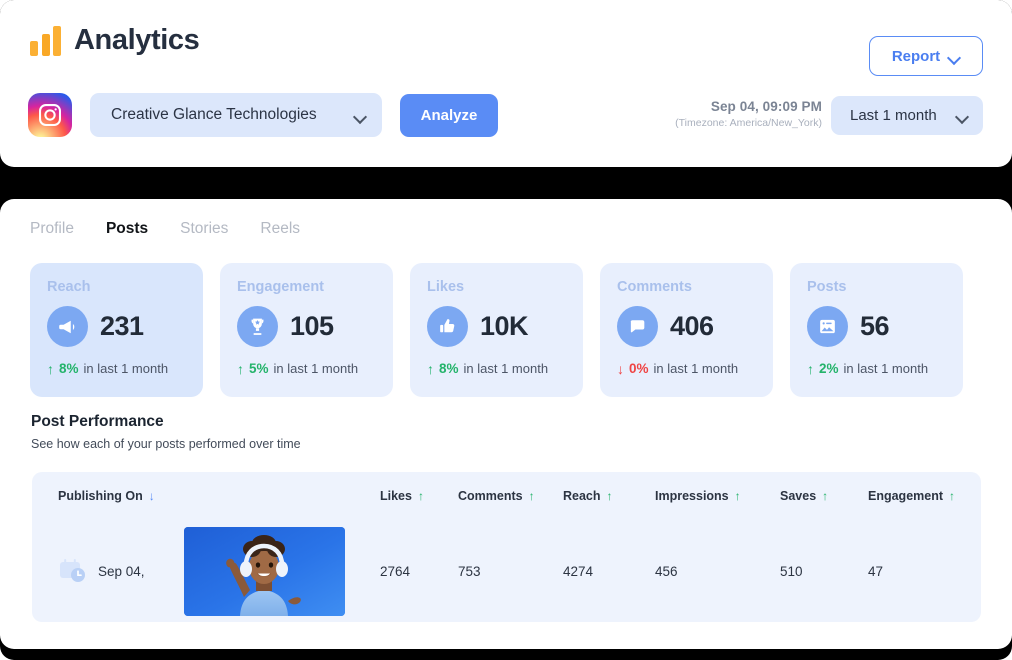 The width and height of the screenshot is (1012, 660). What do you see at coordinates (264, 571) in the screenshot?
I see `post-thumbnail` at bounding box center [264, 571].